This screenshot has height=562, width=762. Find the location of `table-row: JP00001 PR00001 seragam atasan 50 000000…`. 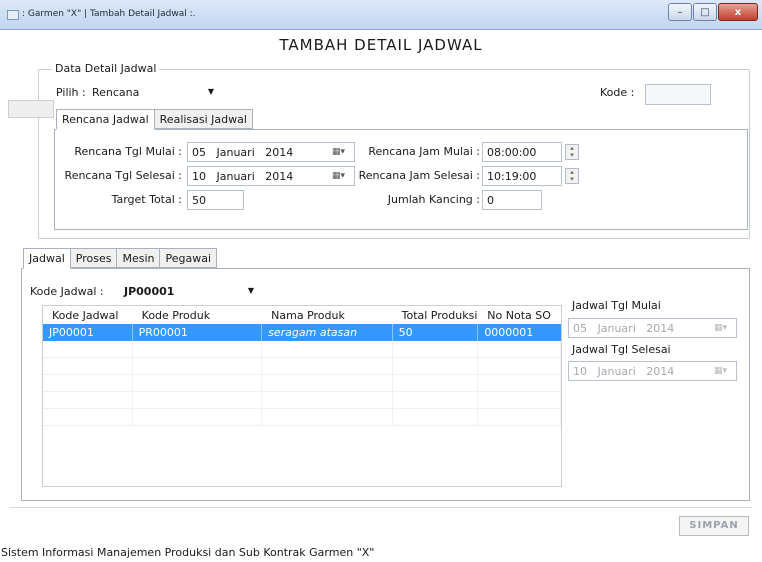

table-row: JP00001 PR00001 seragam atasan 50 000000… is located at coordinates (302, 332).